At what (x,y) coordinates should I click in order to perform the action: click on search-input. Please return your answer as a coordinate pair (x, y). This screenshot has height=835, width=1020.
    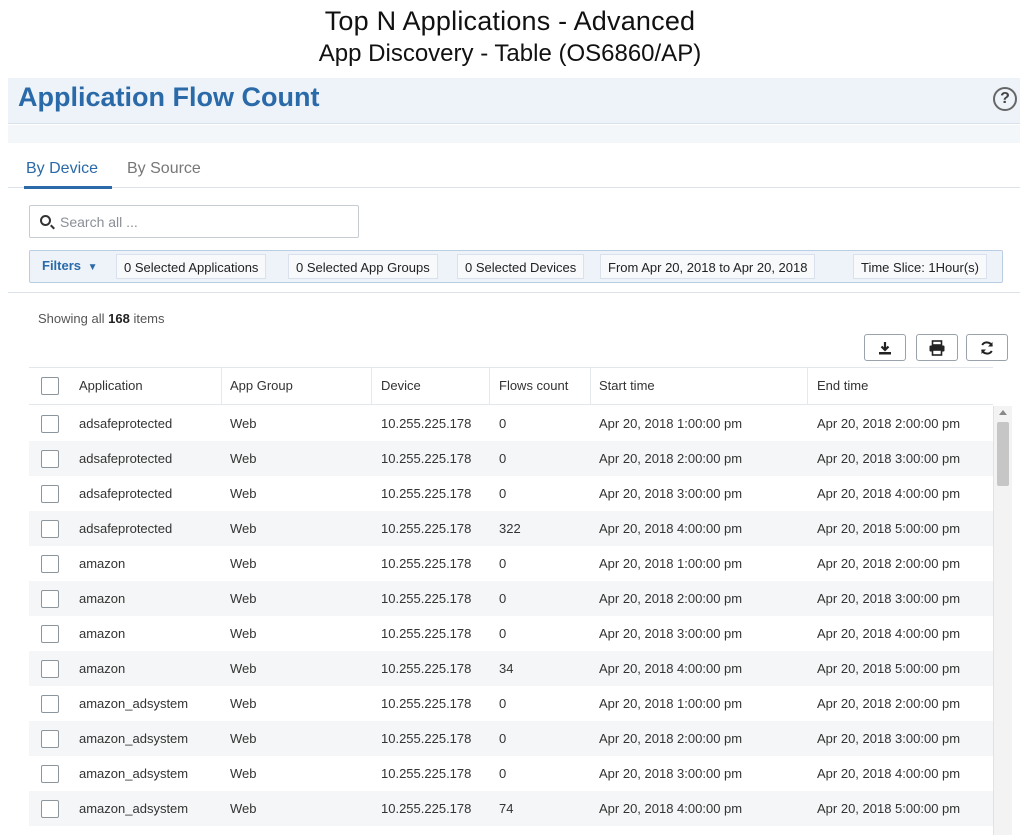
    Looking at the image, I should click on (205, 222).